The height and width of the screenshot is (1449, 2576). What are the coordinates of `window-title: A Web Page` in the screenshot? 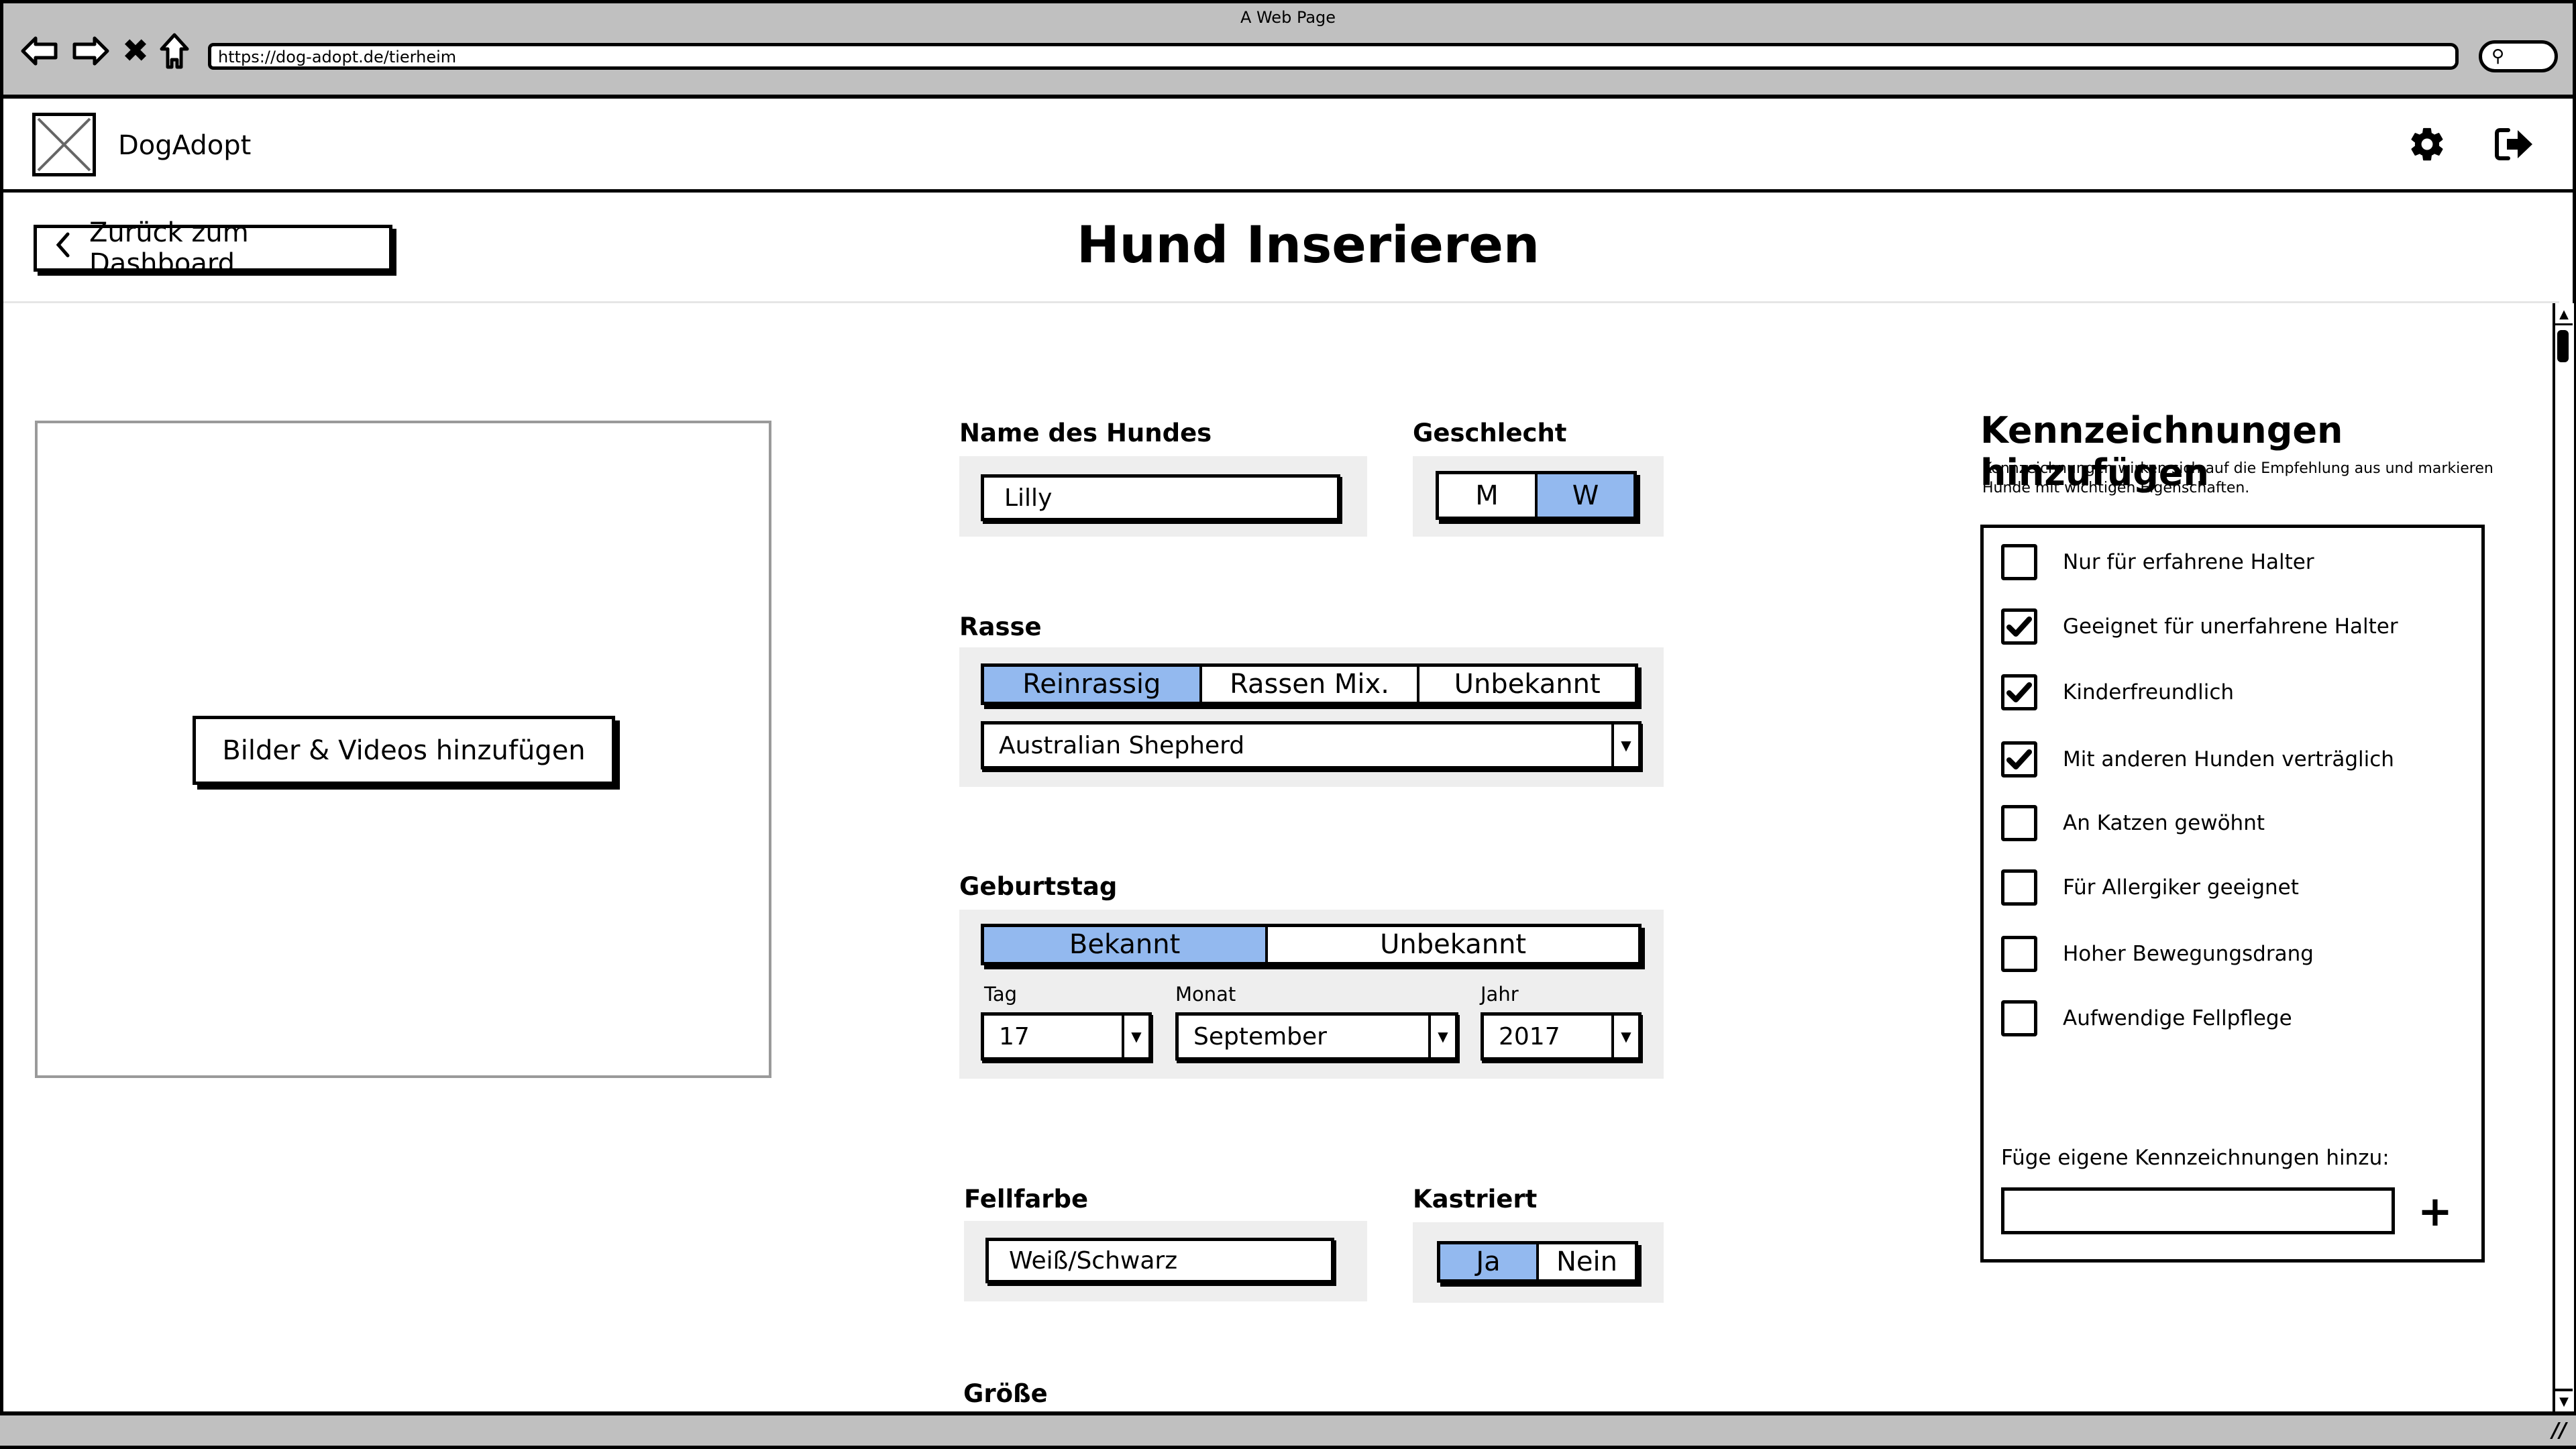 It's located at (1288, 17).